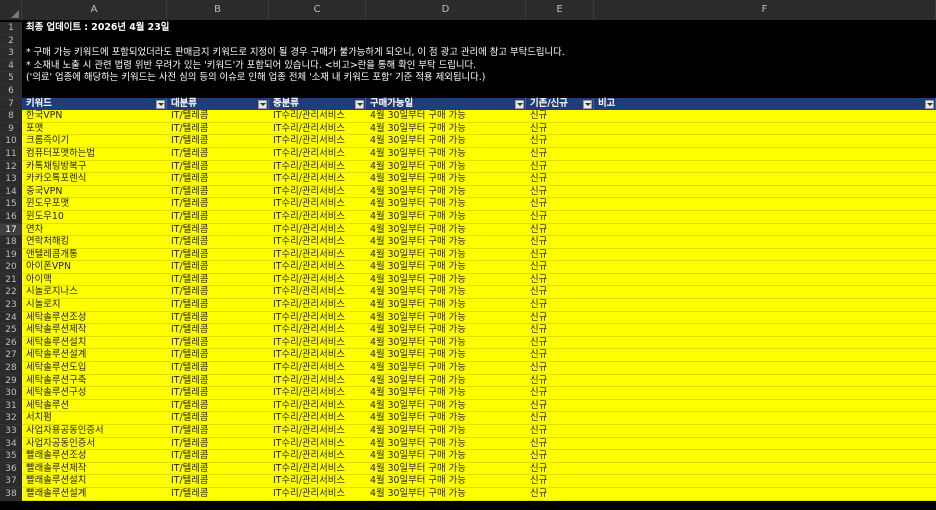 The width and height of the screenshot is (936, 510). Describe the element at coordinates (94, 242) in the screenshot. I see `keyword-cell: 연락처해킹` at that location.